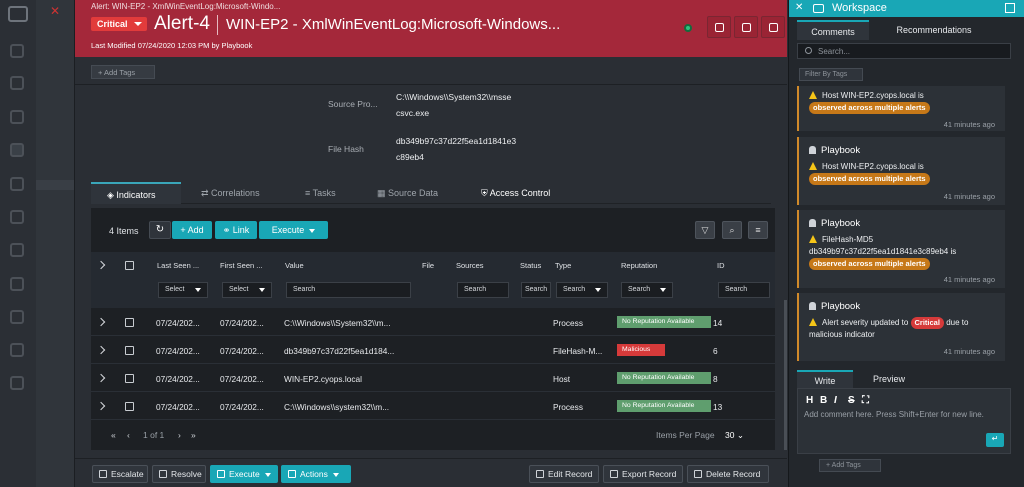 This screenshot has height=487, width=1024. Describe the element at coordinates (55, 185) in the screenshot. I see `background-row` at that location.